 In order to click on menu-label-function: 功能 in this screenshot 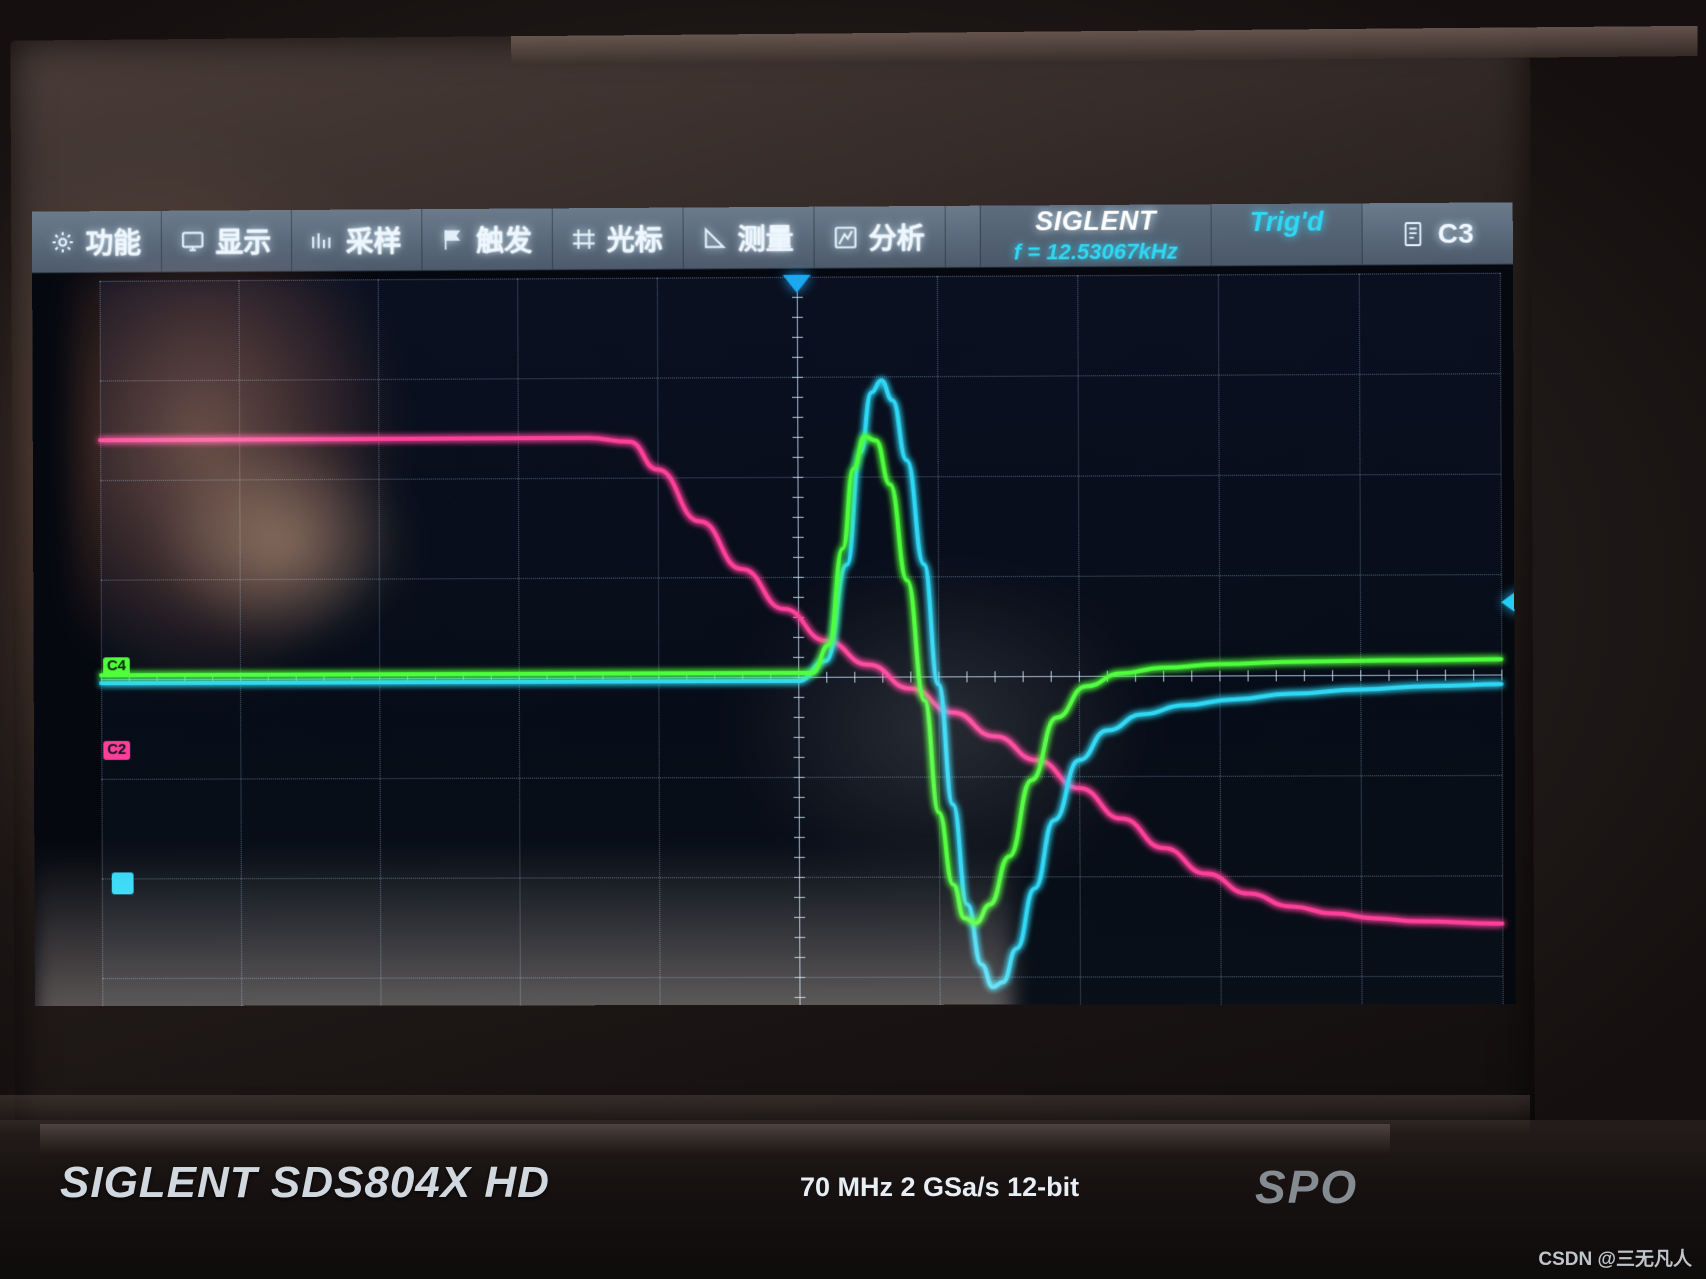, I will do `click(113, 243)`.